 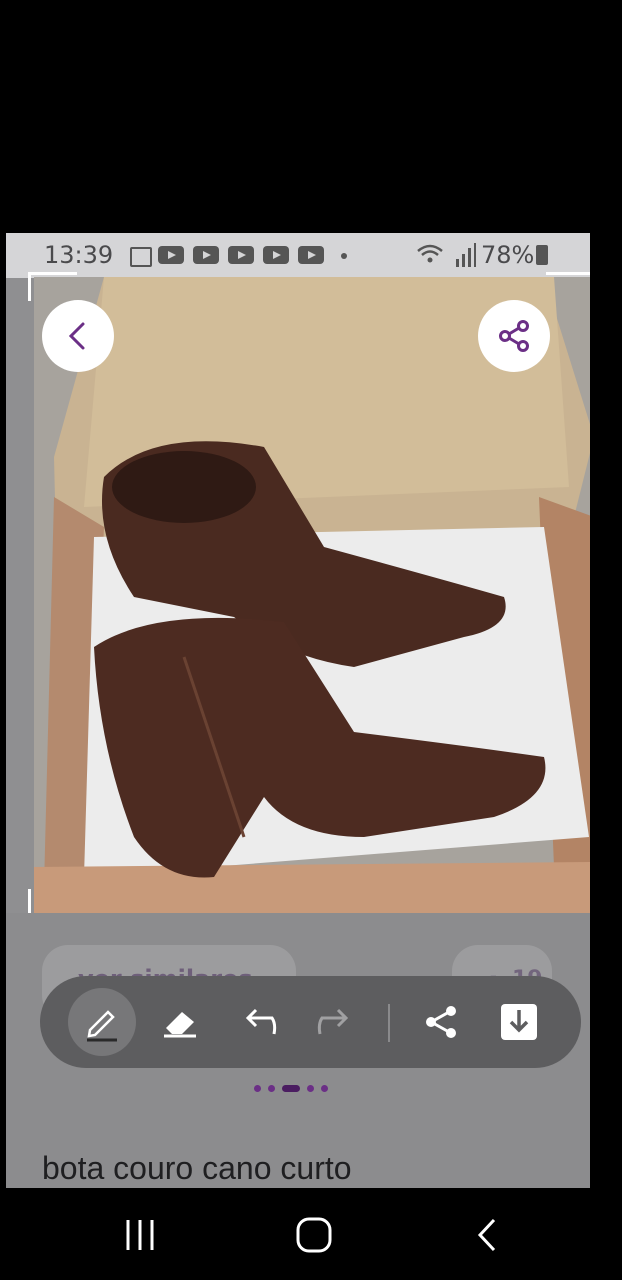 I want to click on status-bar: 13:39 78%, so click(x=298, y=255).